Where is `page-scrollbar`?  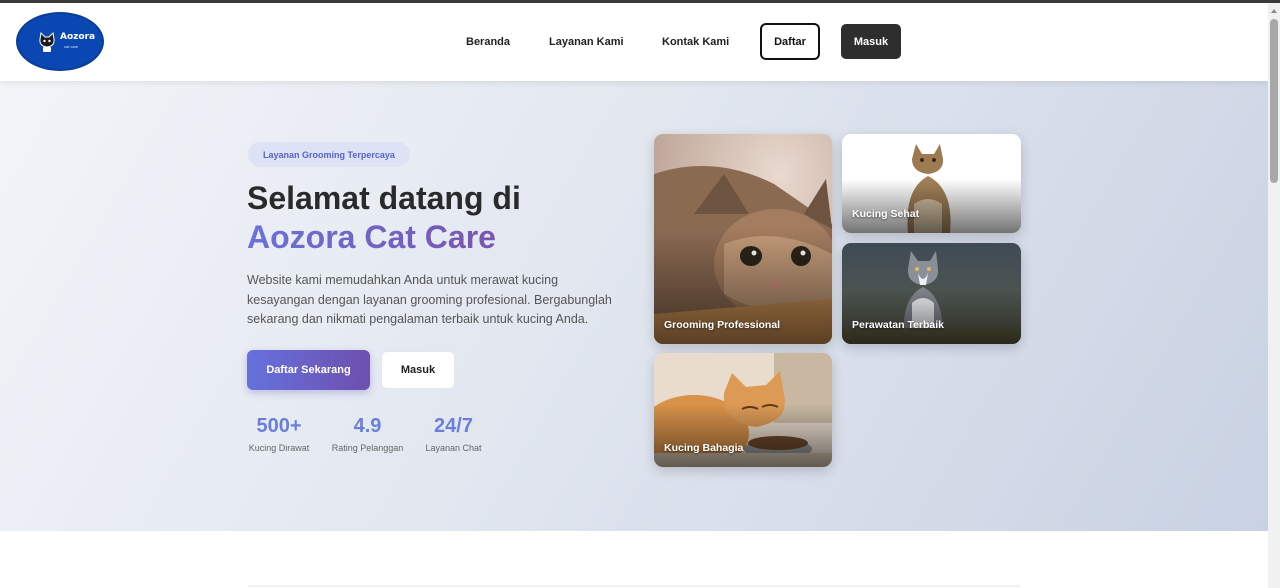 page-scrollbar is located at coordinates (1274, 295).